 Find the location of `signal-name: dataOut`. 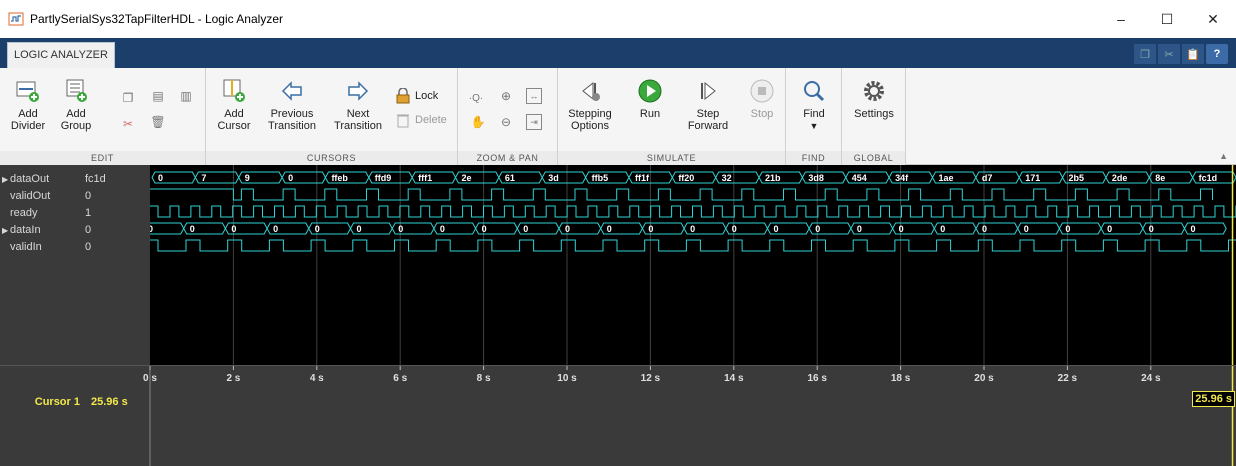

signal-name: dataOut is located at coordinates (29, 179).